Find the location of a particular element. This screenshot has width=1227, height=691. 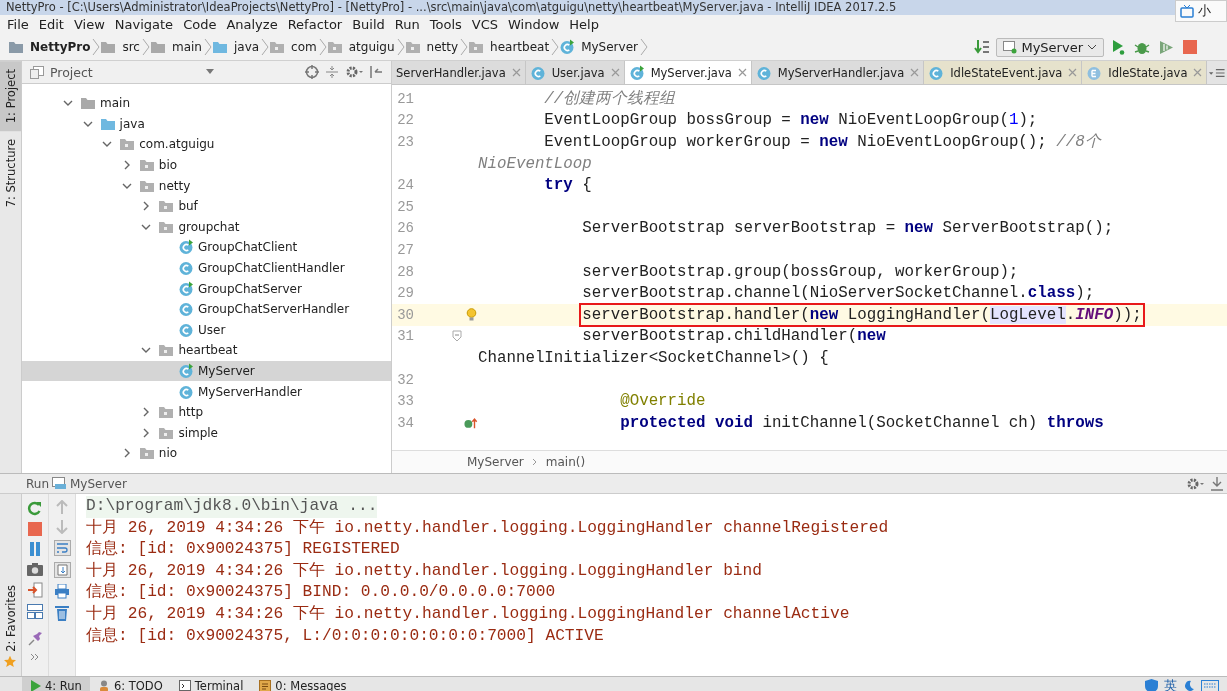

tree-item: GroupChatClientHandler is located at coordinates (206, 268).